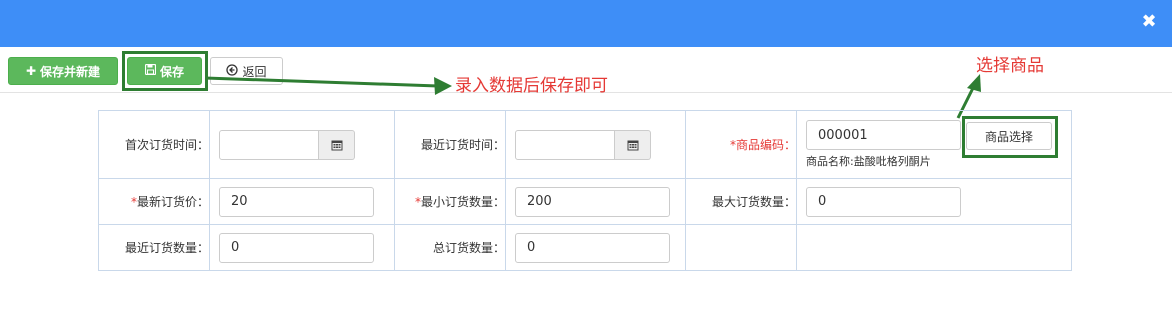  I want to click on min-qty-input: 200, so click(592, 201).